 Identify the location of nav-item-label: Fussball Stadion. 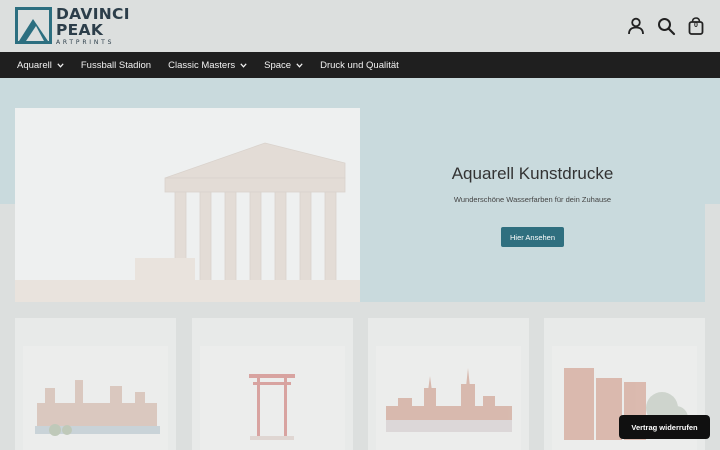
(116, 65).